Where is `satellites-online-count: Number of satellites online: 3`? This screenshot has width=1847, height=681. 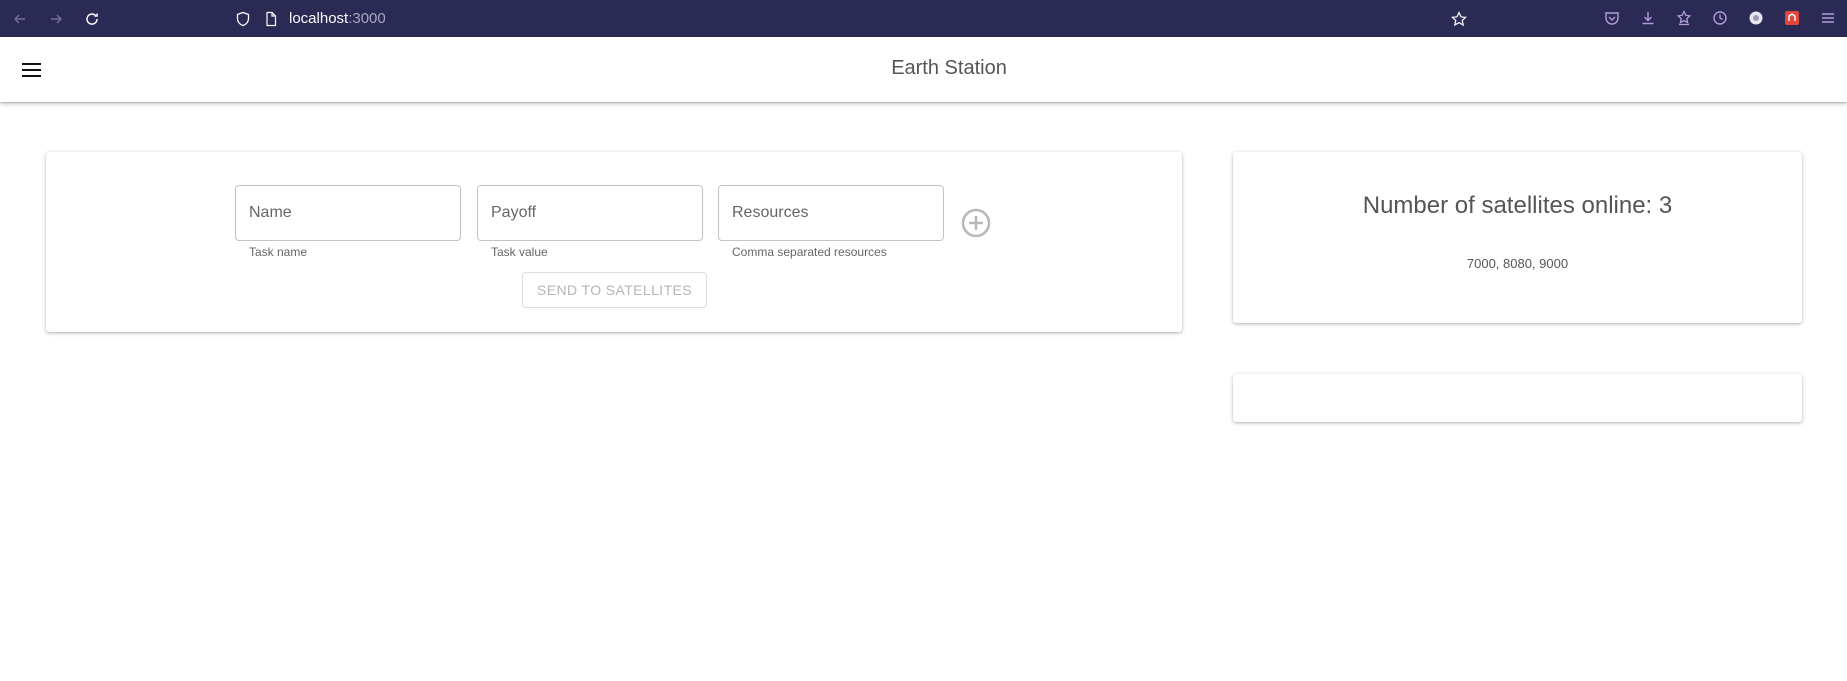
satellites-online-count: Number of satellites online: 3 is located at coordinates (1517, 205).